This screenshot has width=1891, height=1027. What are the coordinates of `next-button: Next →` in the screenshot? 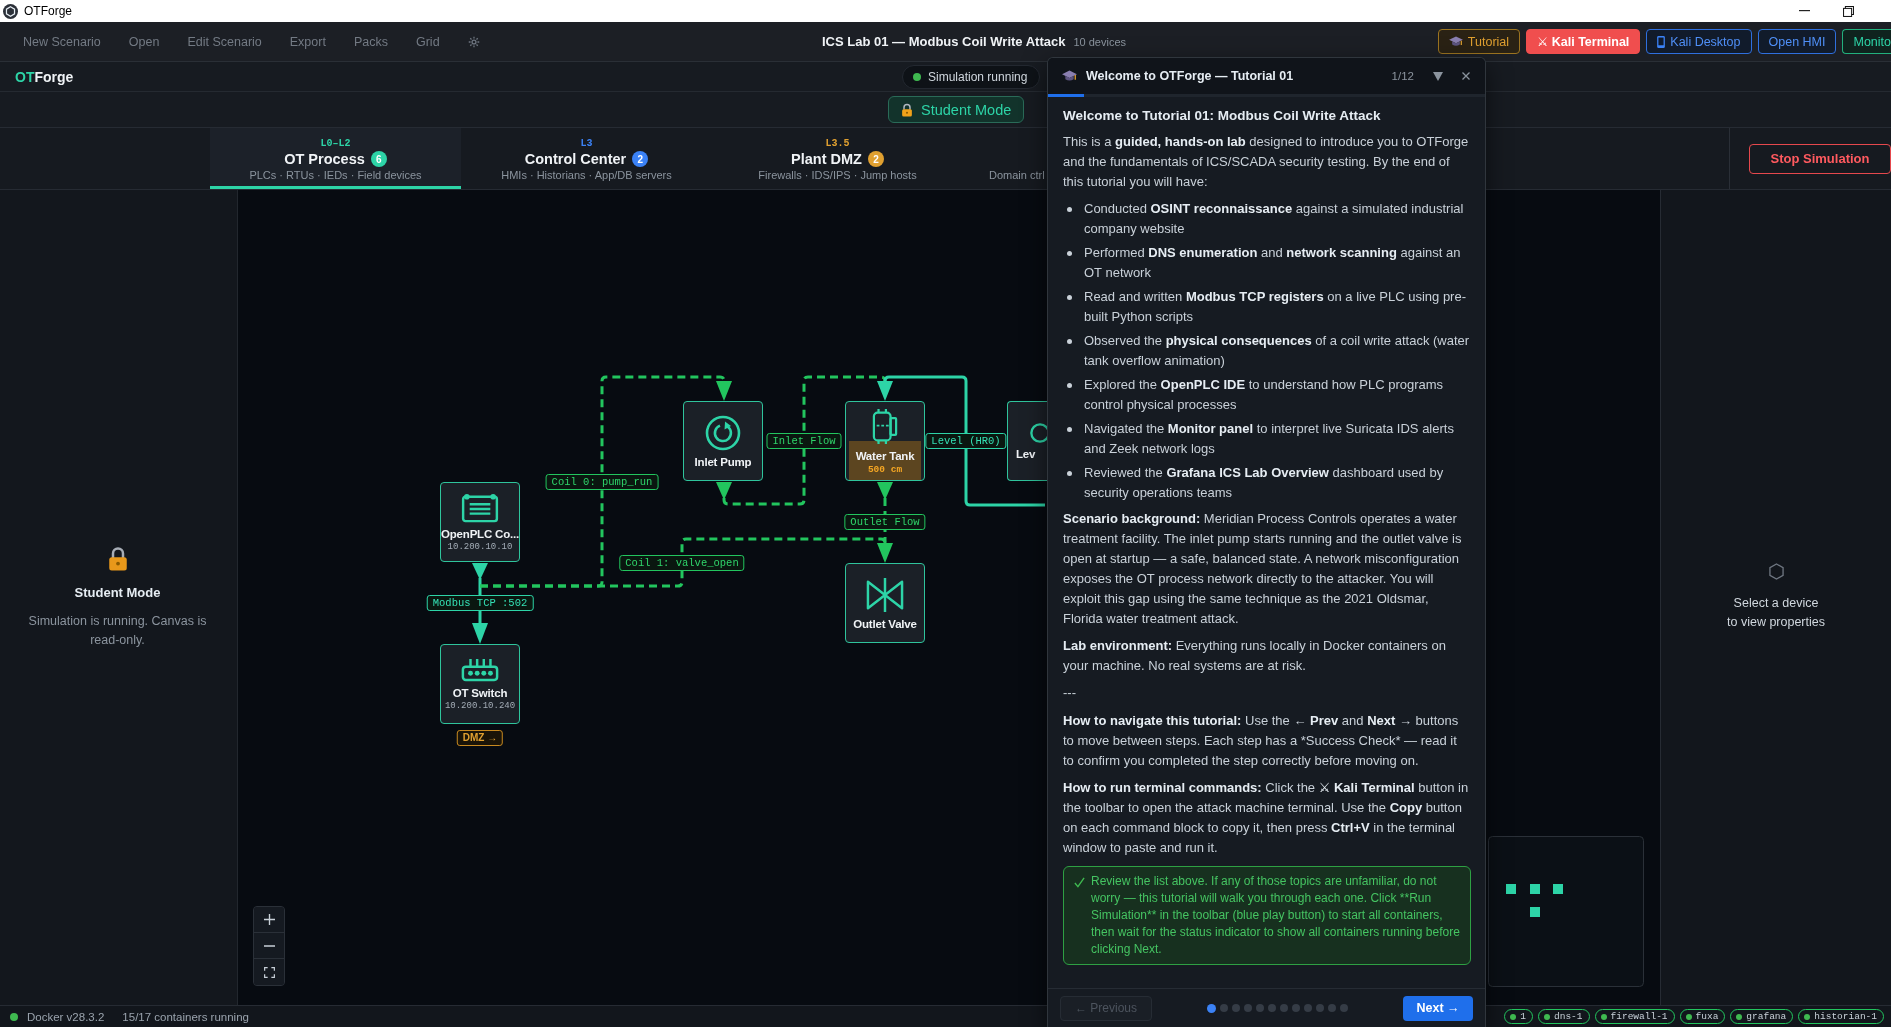 It's located at (1438, 1008).